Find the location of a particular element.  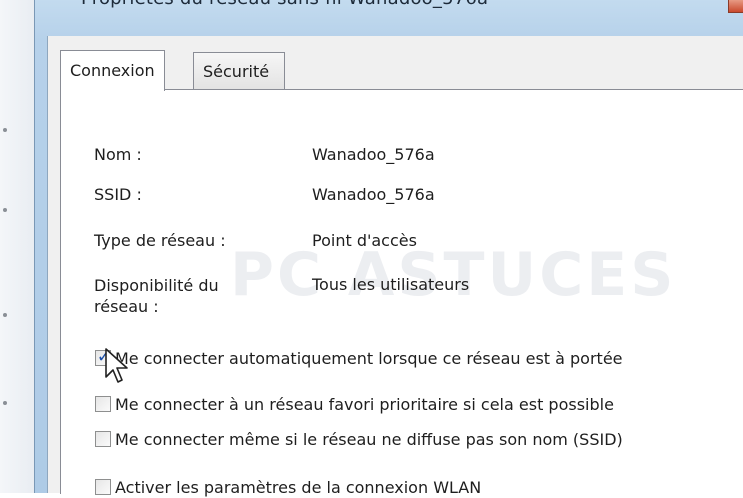

ssid-label: SSID : is located at coordinates (118, 194).